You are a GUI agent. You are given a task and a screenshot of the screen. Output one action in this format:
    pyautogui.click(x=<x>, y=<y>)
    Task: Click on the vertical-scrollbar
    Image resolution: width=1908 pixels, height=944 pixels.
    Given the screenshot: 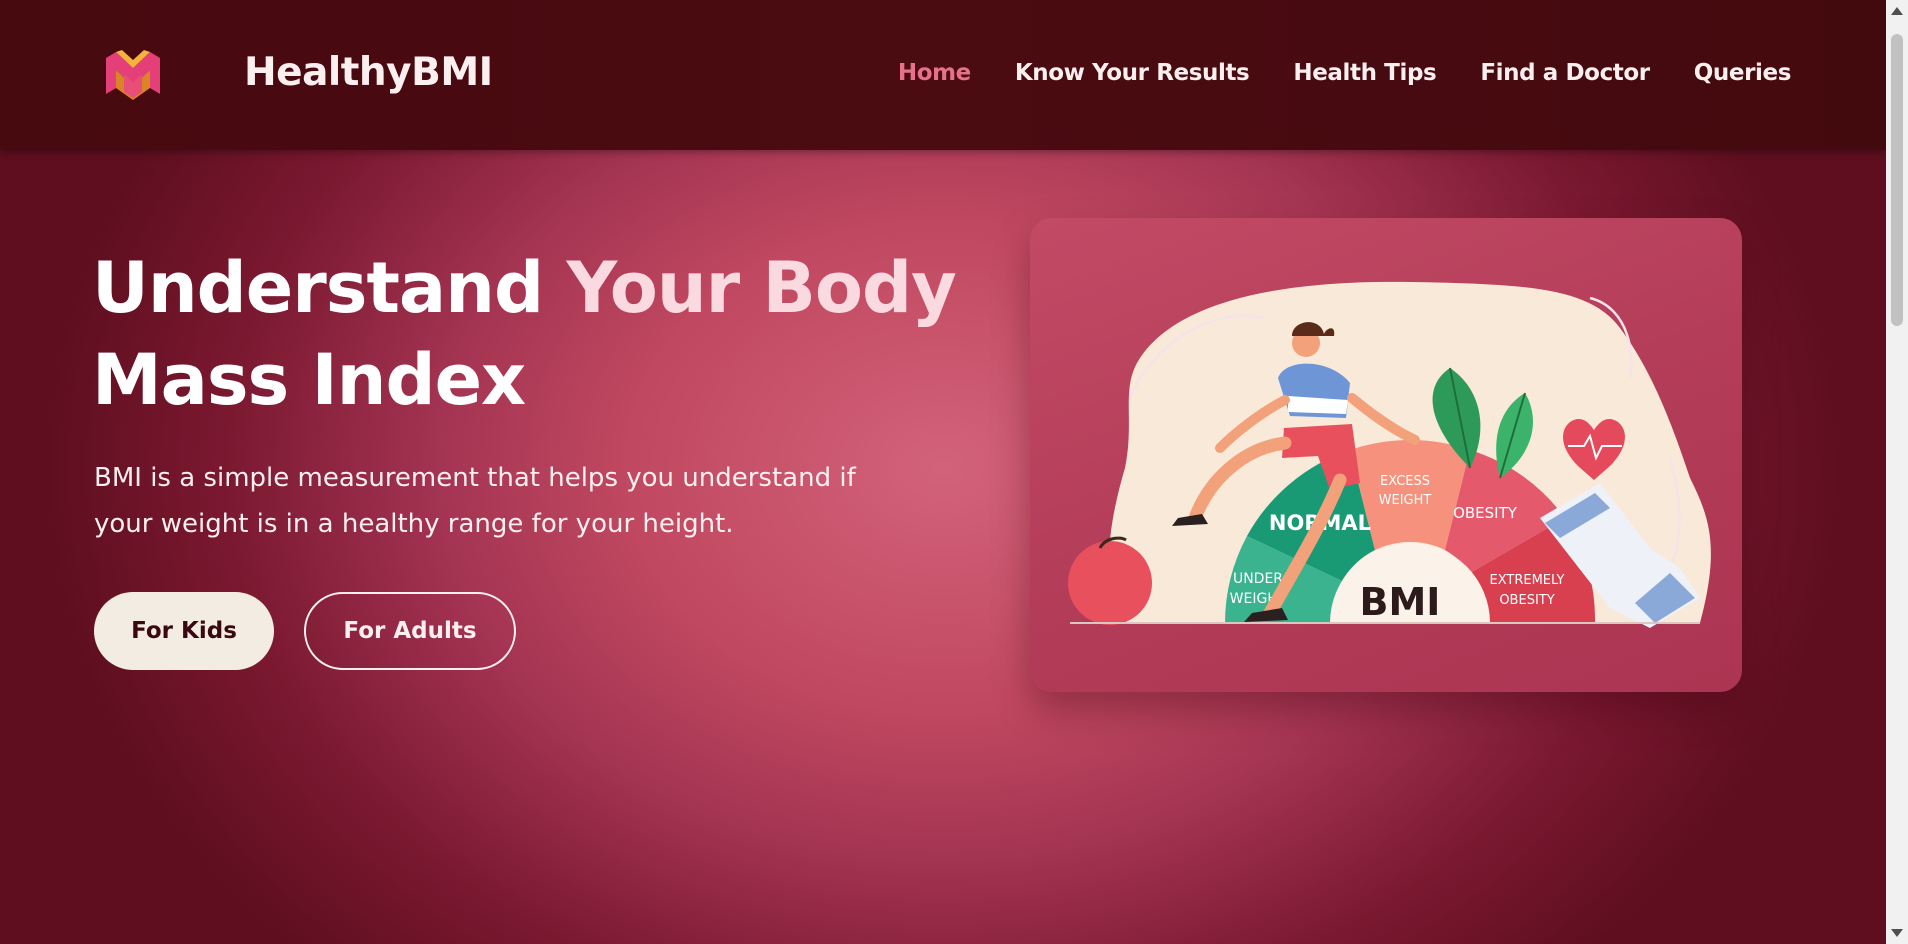 What is the action you would take?
    pyautogui.click(x=1897, y=472)
    